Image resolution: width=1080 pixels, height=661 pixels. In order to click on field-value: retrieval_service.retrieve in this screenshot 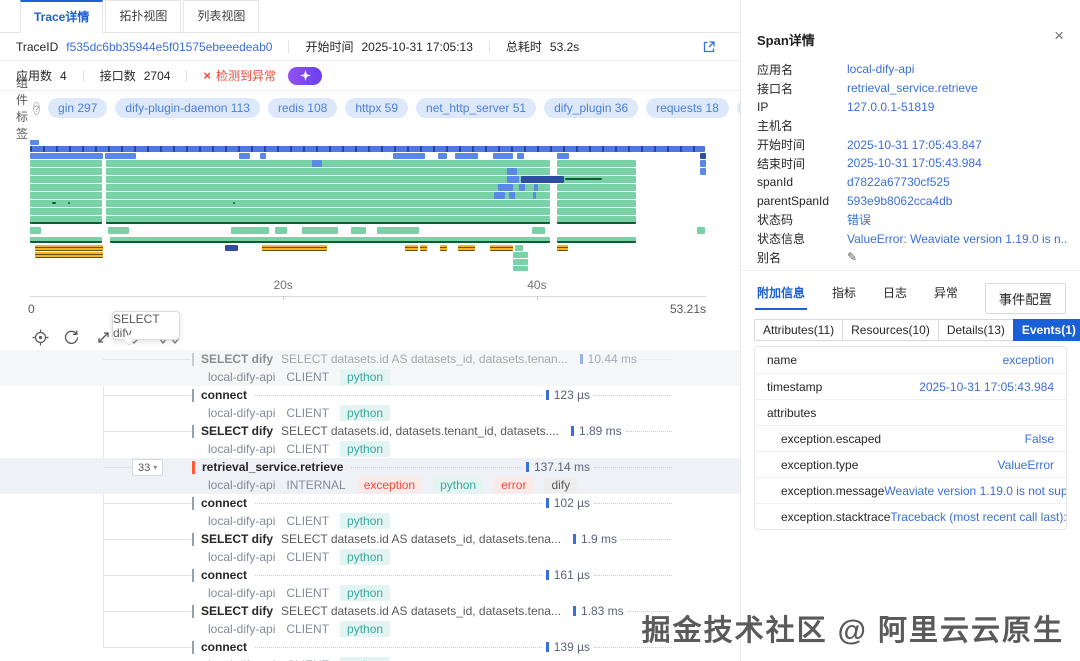, I will do `click(912, 88)`.